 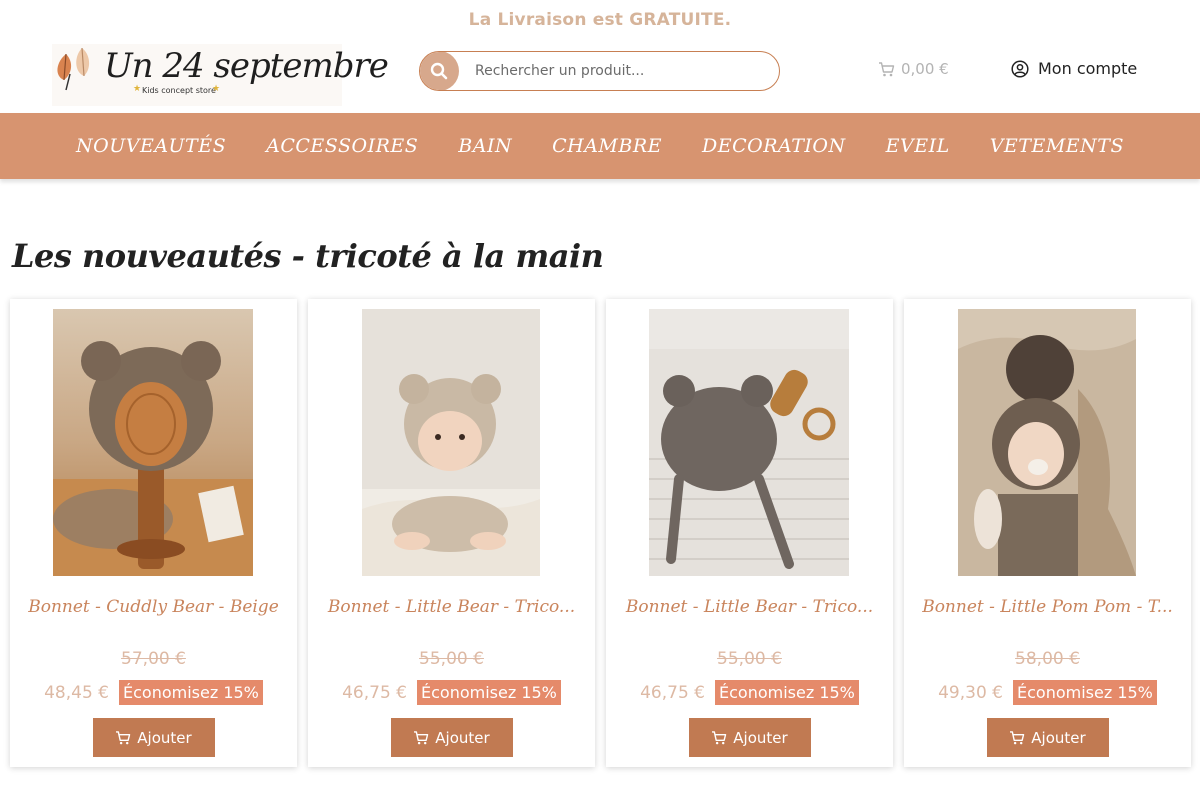 I want to click on nav-item-vetements: VETEMENTS, so click(x=1057, y=146).